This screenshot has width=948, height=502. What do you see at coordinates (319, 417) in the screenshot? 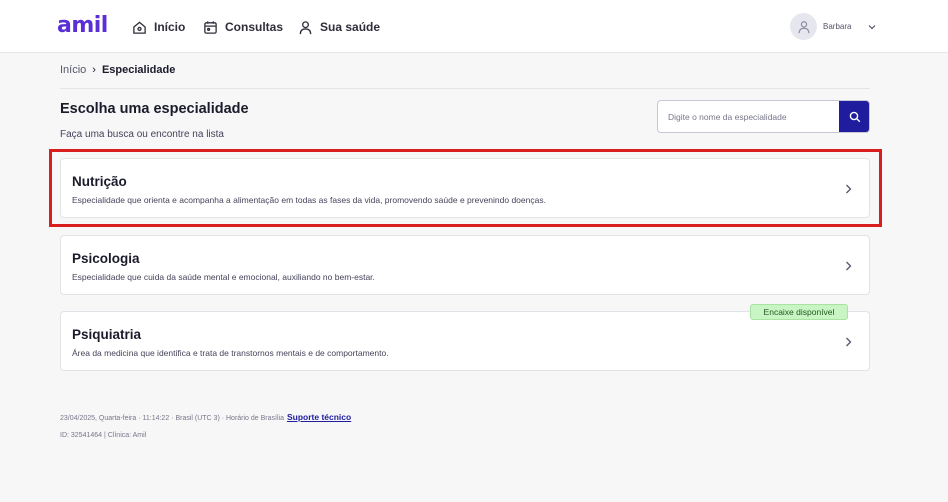
I see `support-link: Suporte técnico` at bounding box center [319, 417].